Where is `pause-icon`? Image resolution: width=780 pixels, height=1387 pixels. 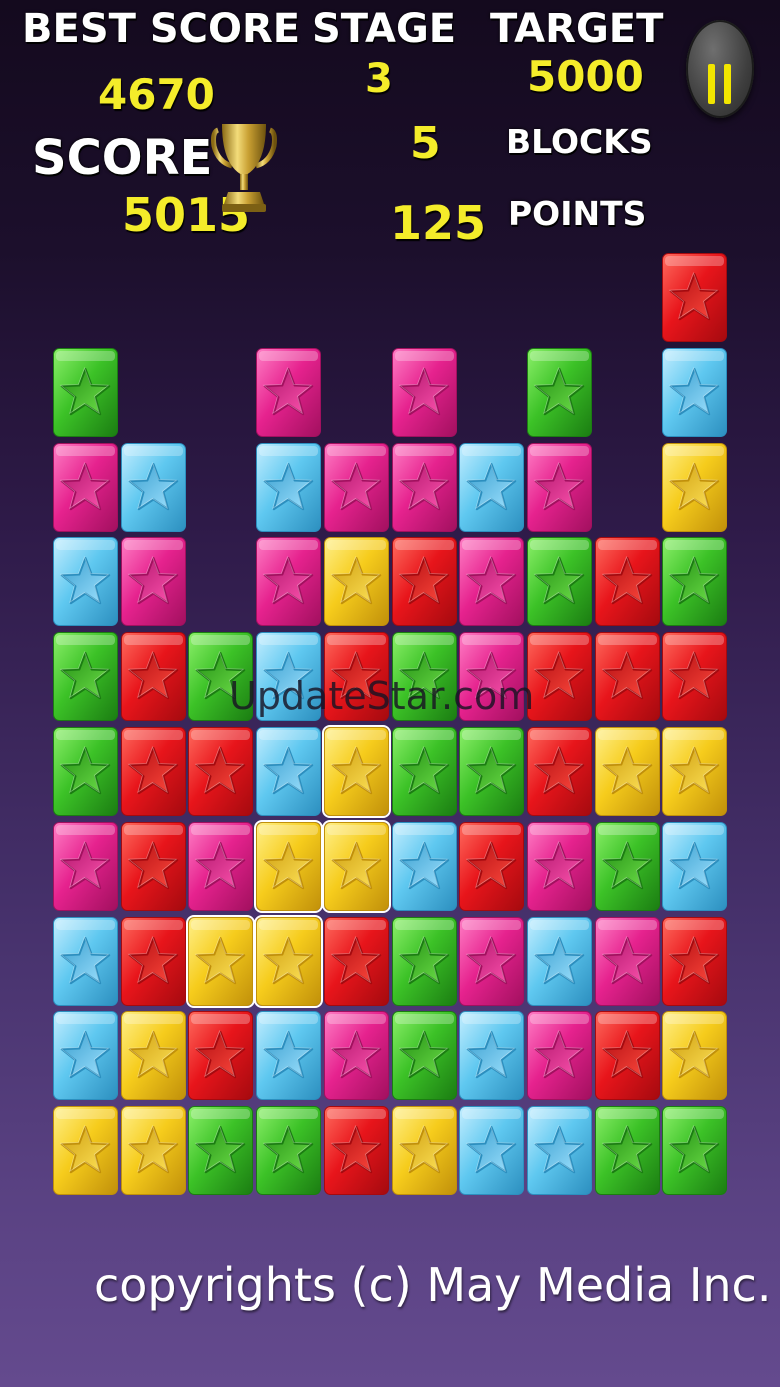
pause-icon is located at coordinates (711, 84).